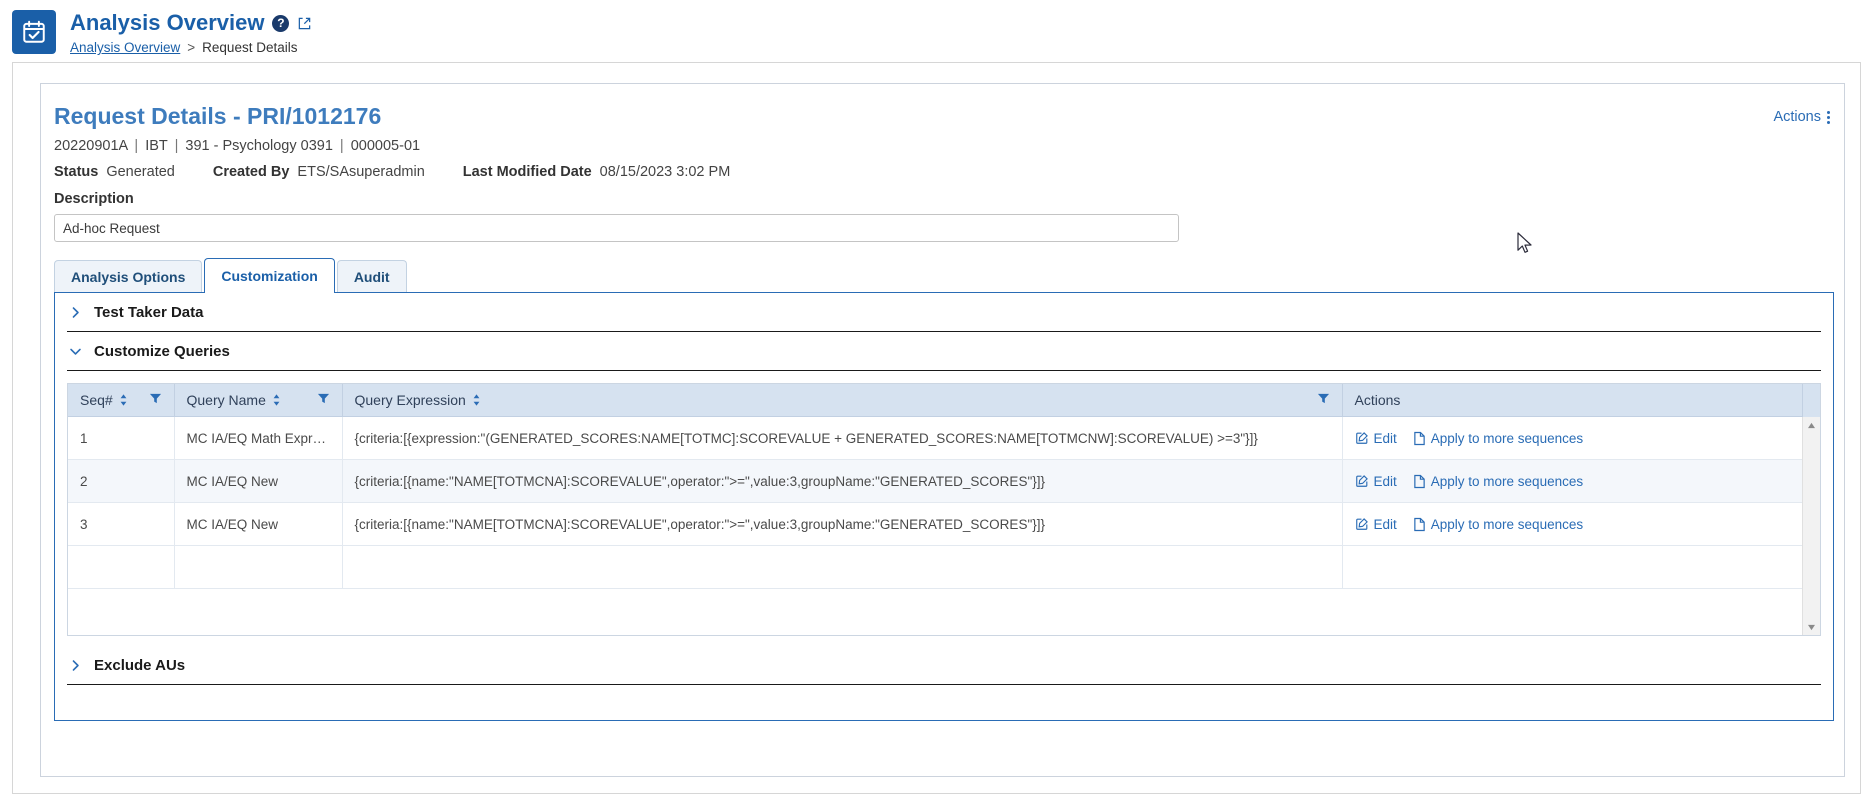 The width and height of the screenshot is (1873, 803). What do you see at coordinates (1811, 509) in the screenshot?
I see `scrollbar-thumb` at bounding box center [1811, 509].